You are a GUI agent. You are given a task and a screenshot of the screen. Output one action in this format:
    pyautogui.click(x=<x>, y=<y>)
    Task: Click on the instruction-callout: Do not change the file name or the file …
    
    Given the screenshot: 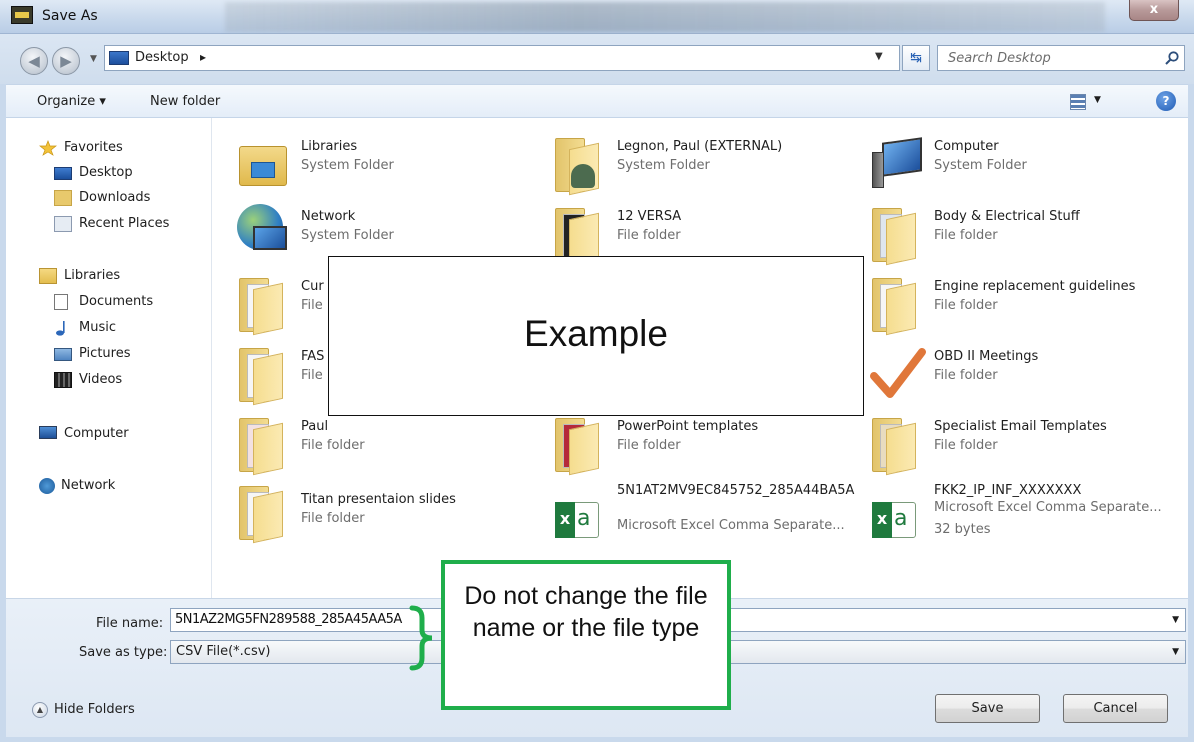 What is the action you would take?
    pyautogui.click(x=586, y=635)
    